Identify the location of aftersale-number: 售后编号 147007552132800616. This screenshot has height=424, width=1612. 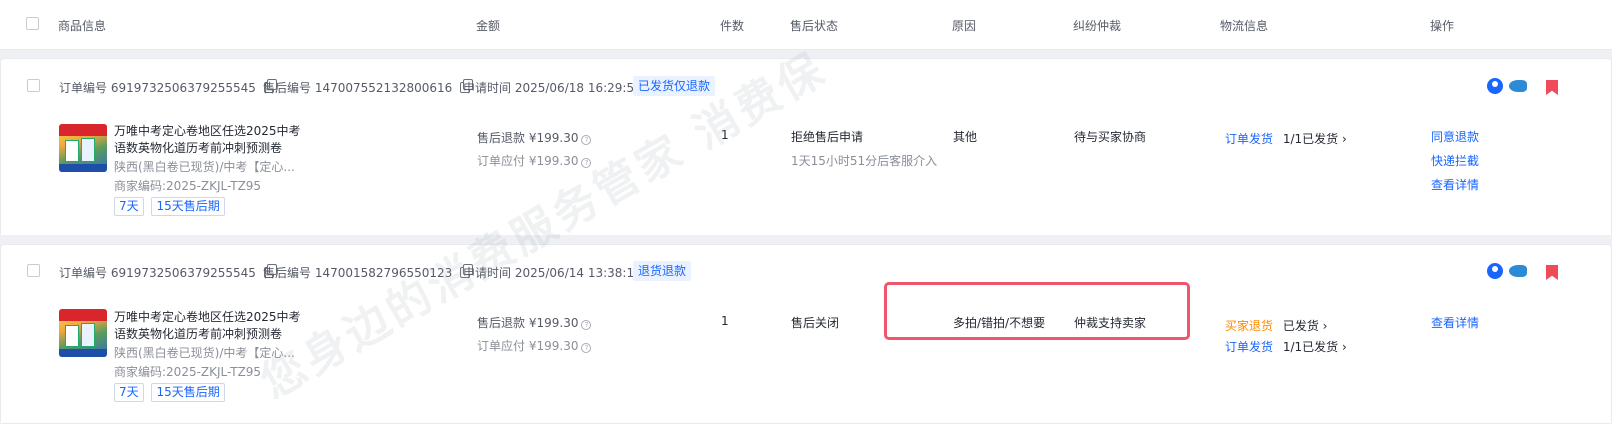
(368, 87).